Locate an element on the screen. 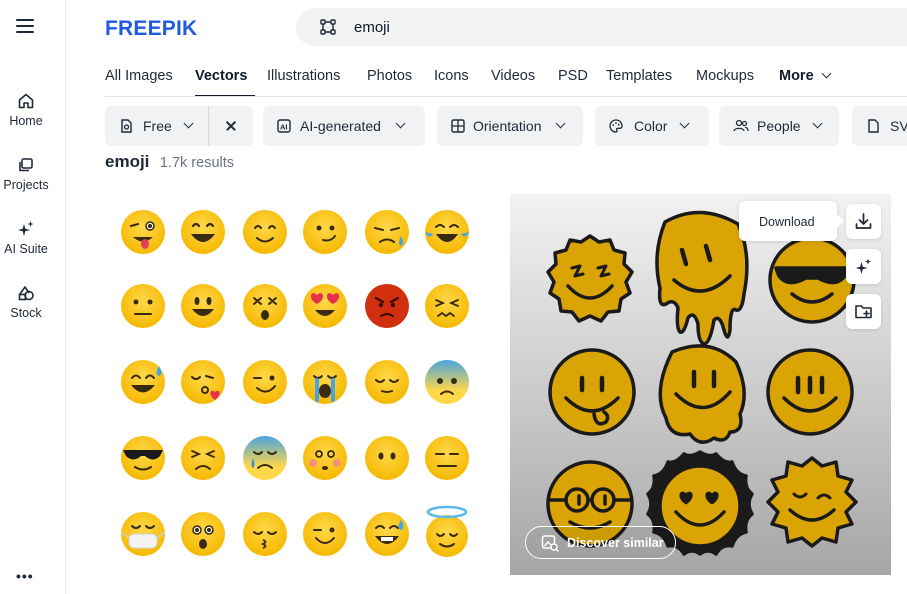 The height and width of the screenshot is (594, 907). filter-free-label: Free is located at coordinates (157, 126).